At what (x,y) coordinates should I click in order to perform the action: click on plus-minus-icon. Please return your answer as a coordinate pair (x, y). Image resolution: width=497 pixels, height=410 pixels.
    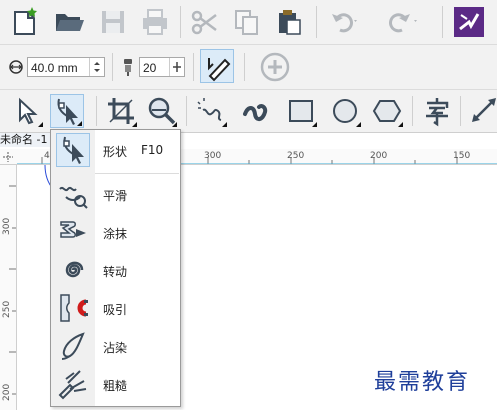
    Looking at the image, I should click on (177, 67).